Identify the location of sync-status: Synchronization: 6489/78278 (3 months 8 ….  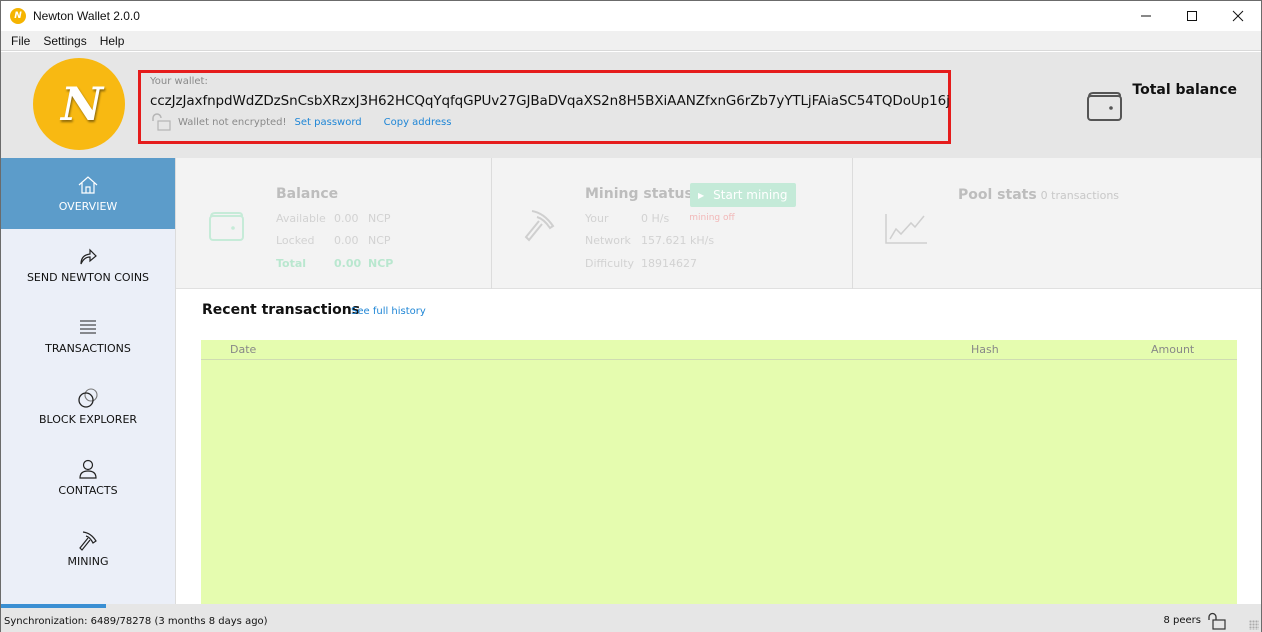
(136, 621).